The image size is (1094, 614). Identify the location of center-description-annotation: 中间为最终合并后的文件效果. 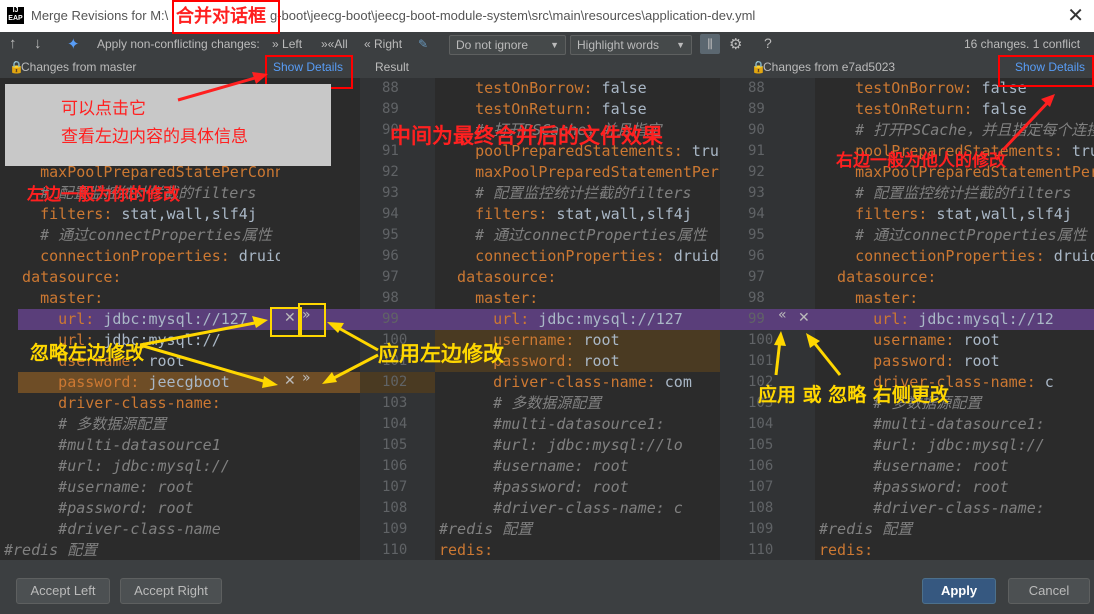
(526, 136).